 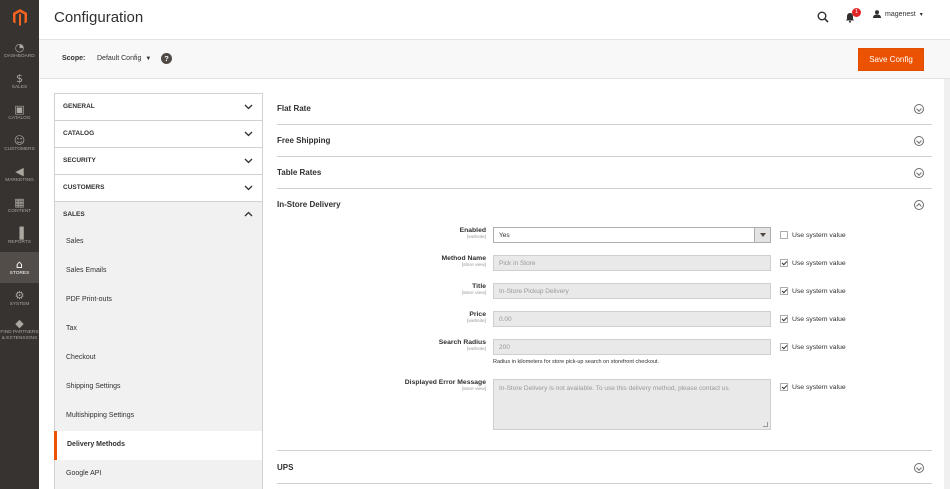 What do you see at coordinates (19, 264) in the screenshot?
I see `stores-icon: ⌂` at bounding box center [19, 264].